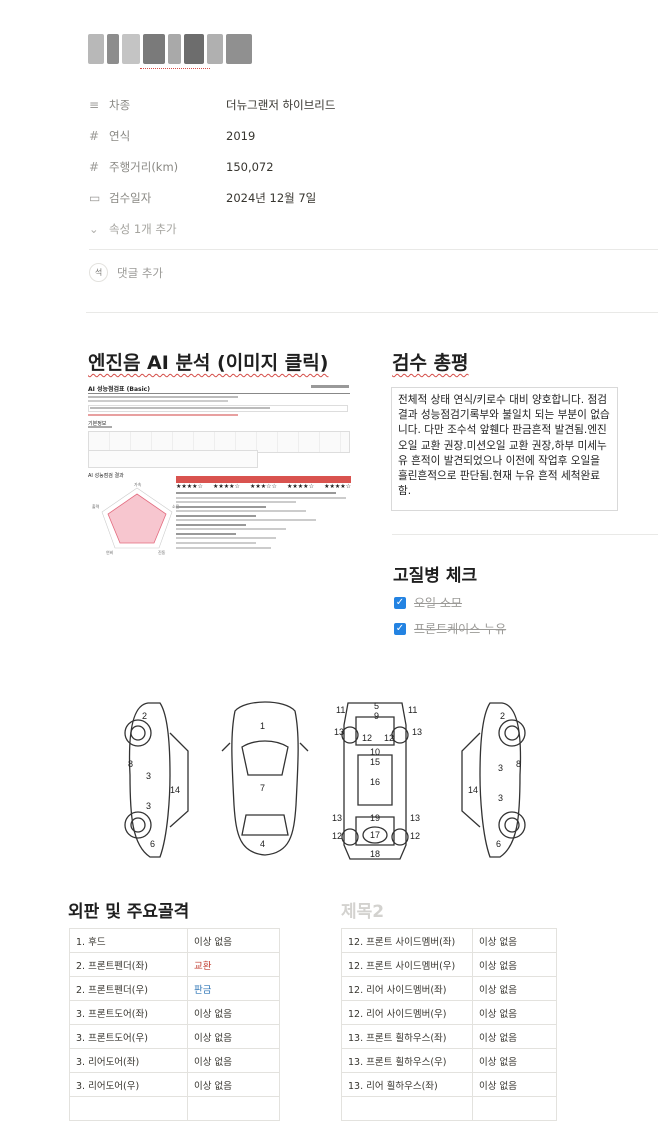 Image resolution: width=658 pixels, height=1121 pixels. Describe the element at coordinates (212, 105) in the screenshot. I see `property-row-model: ≡ 차종 더뉴그랜저 하이브리드` at that location.